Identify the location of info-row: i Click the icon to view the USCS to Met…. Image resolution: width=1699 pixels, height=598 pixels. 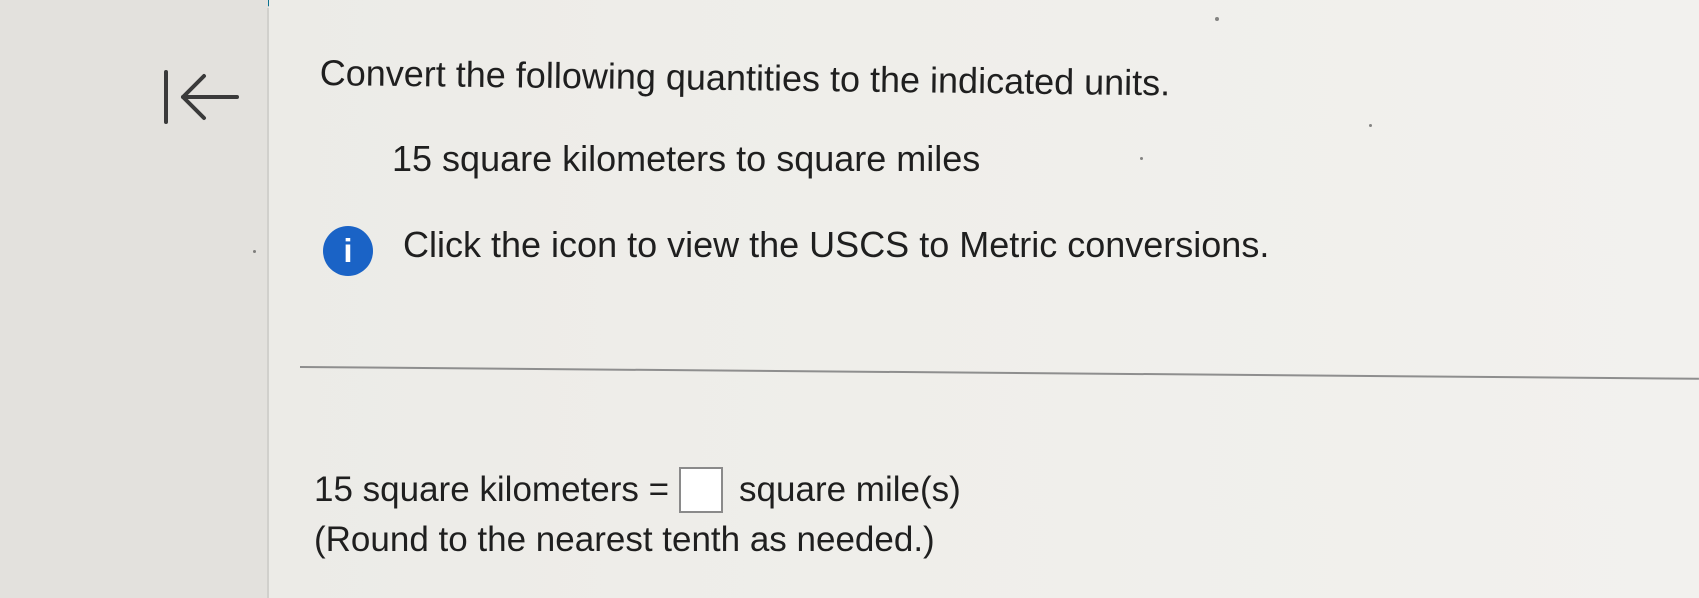
(823, 252).